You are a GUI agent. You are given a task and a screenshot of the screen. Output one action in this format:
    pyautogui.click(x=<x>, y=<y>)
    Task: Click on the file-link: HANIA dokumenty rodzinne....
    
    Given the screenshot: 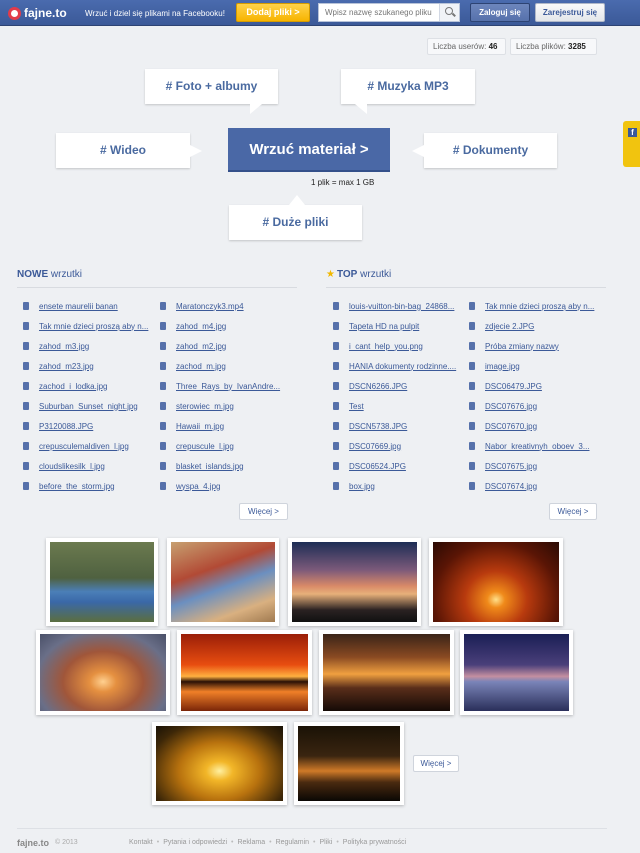 What is the action you would take?
    pyautogui.click(x=402, y=366)
    